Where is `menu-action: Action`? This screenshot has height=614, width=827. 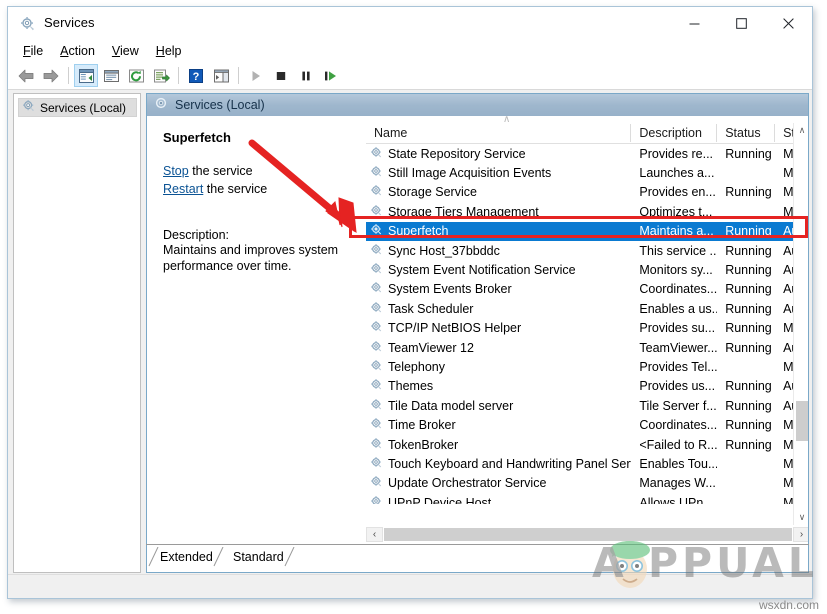
menu-action: Action is located at coordinates (78, 51).